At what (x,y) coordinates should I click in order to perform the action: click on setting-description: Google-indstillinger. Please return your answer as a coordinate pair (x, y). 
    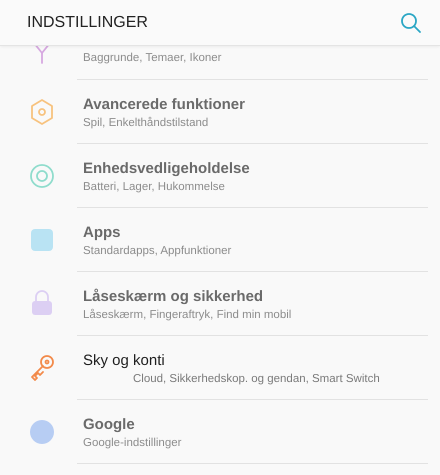
    Looking at the image, I should click on (132, 442).